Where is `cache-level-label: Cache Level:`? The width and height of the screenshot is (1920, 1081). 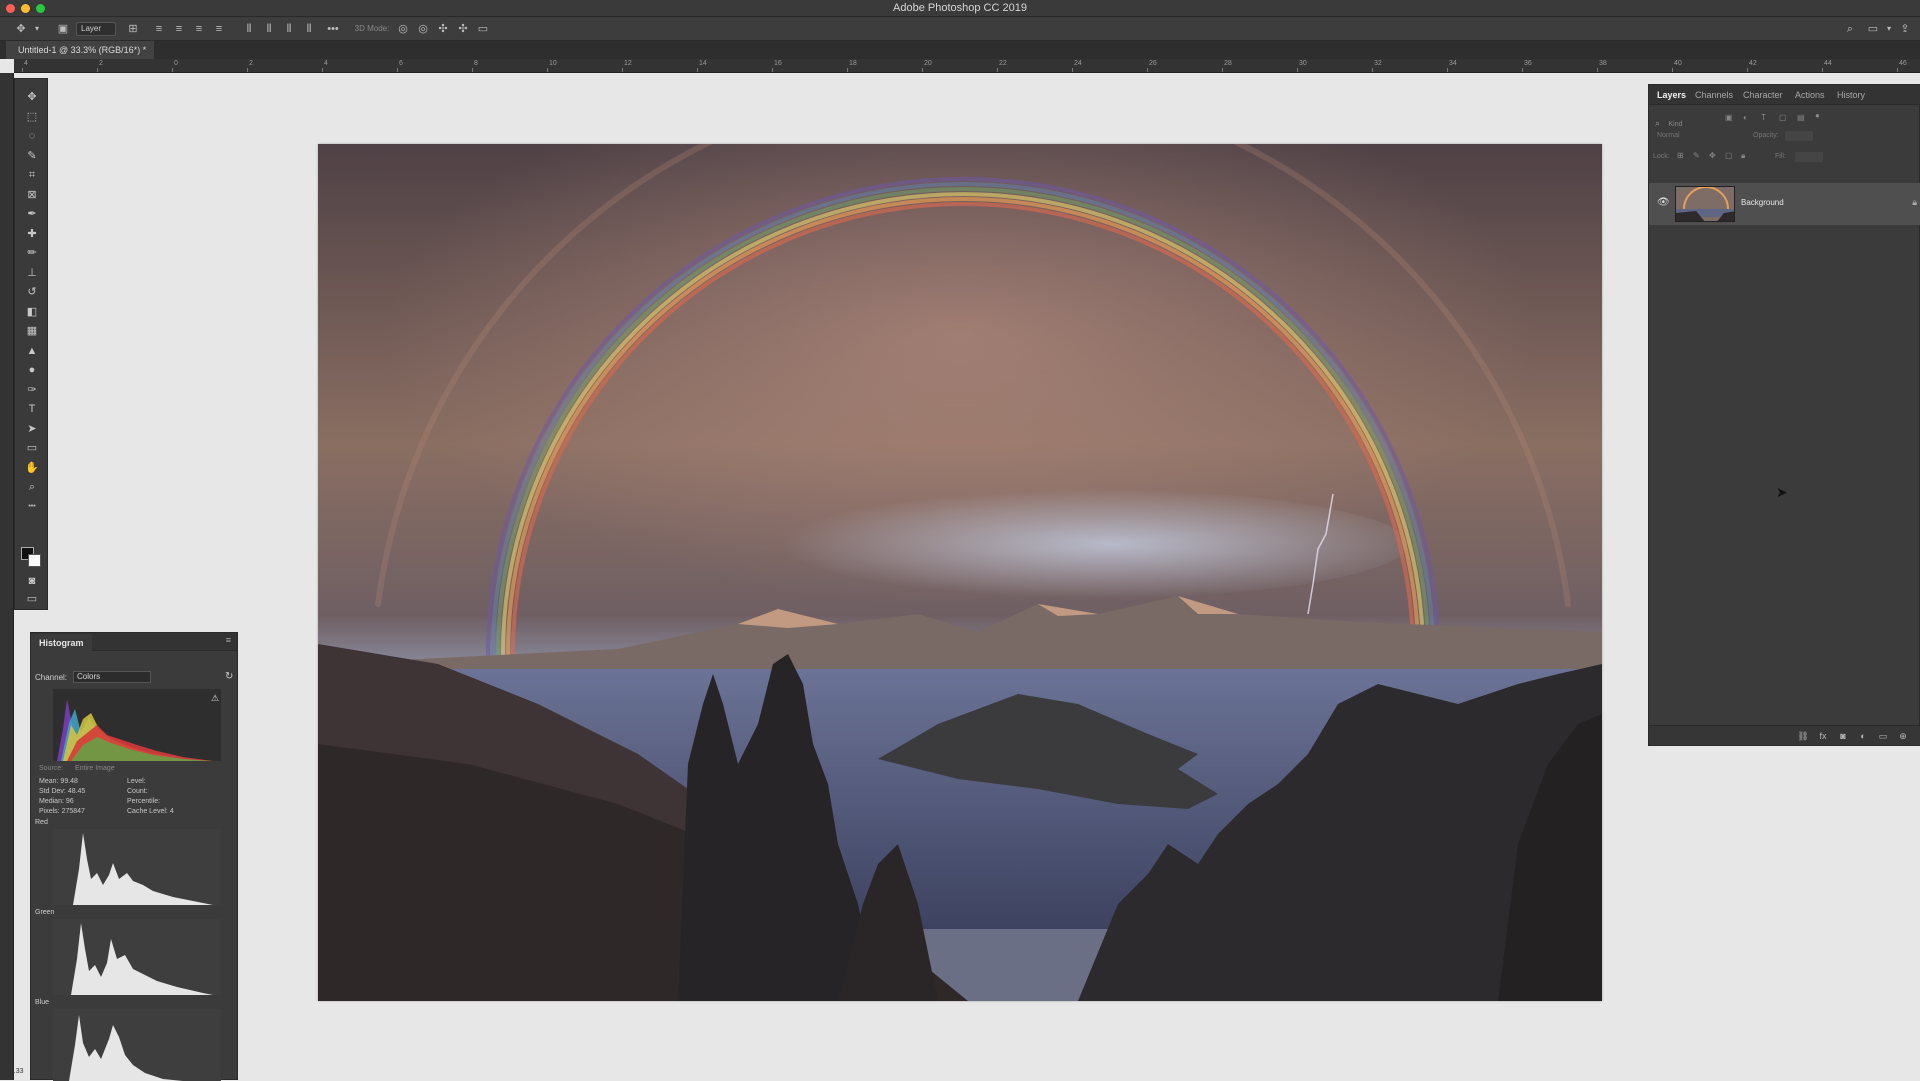
cache-level-label: Cache Level: is located at coordinates (147, 811).